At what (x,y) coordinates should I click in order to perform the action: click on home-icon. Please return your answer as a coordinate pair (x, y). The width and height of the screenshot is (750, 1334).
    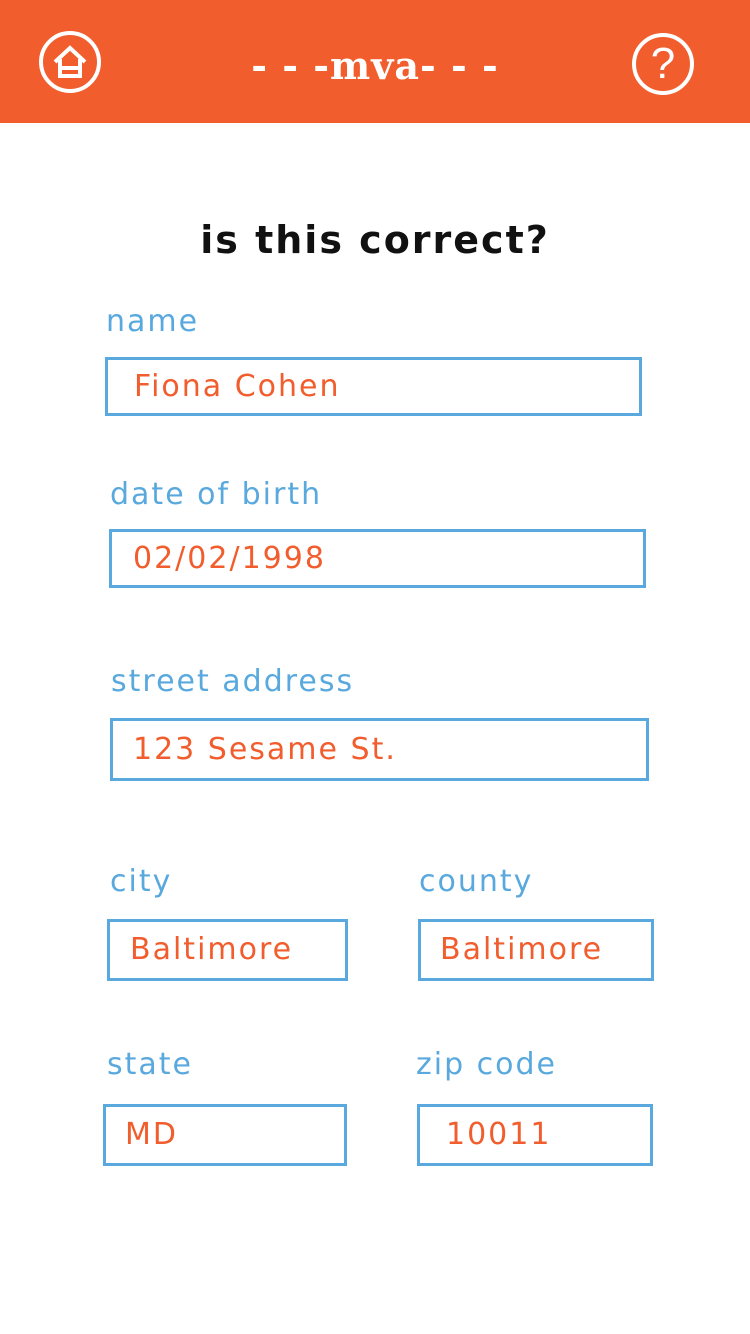
    Looking at the image, I should click on (70, 61).